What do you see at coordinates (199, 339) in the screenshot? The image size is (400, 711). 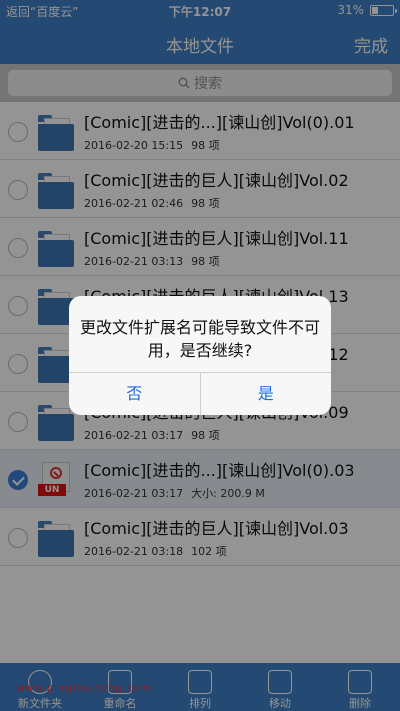 I see `dialog-message: 更改文件扩展名可能导致文件不可用，是否继续?` at bounding box center [199, 339].